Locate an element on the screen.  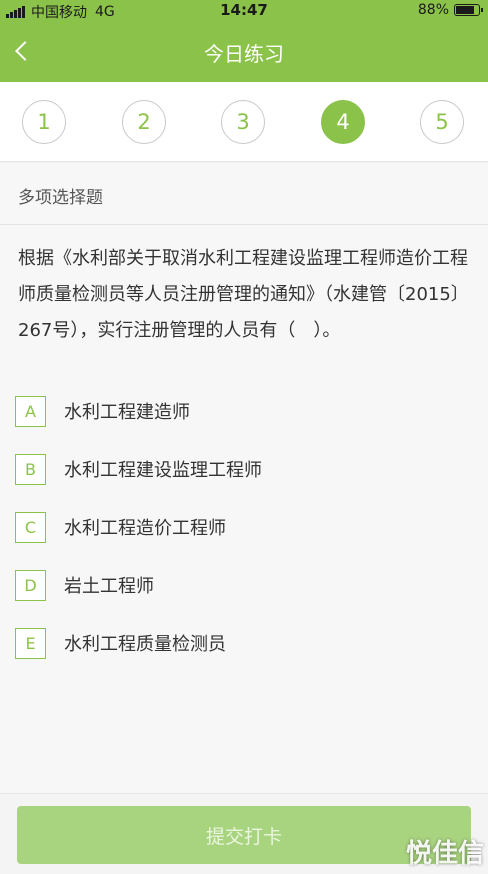
option-a: A 水利工程建造师 is located at coordinates (245, 411).